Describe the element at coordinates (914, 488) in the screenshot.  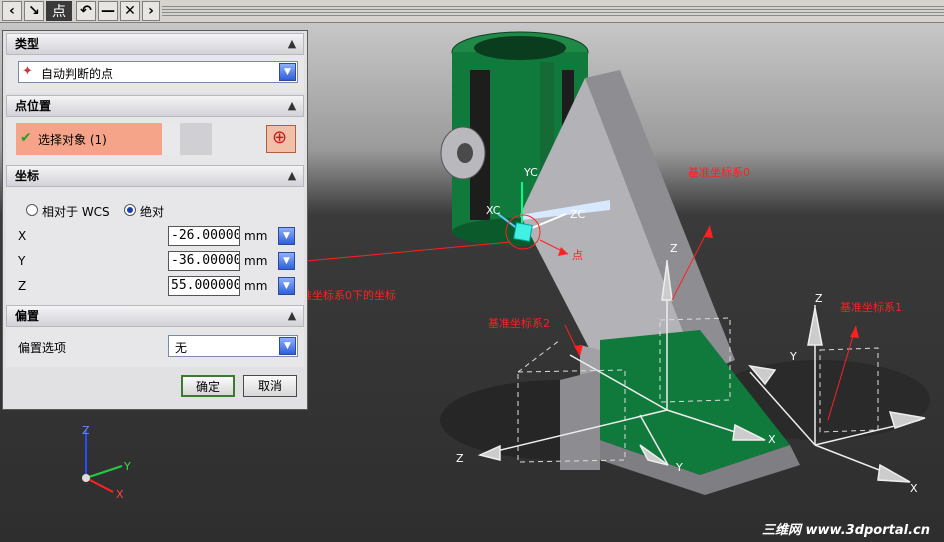
I see `csys1-x-label: X` at that location.